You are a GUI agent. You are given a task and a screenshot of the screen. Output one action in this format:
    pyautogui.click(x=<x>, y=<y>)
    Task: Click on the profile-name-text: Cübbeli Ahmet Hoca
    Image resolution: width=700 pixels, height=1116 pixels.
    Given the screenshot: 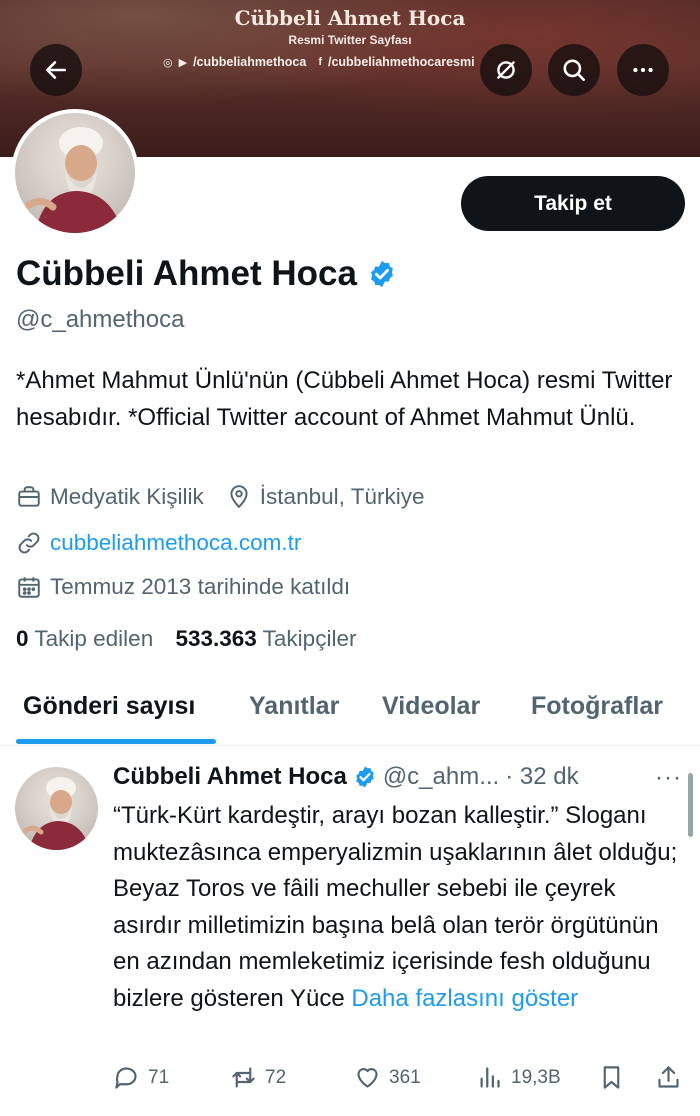 What is the action you would take?
    pyautogui.click(x=186, y=273)
    